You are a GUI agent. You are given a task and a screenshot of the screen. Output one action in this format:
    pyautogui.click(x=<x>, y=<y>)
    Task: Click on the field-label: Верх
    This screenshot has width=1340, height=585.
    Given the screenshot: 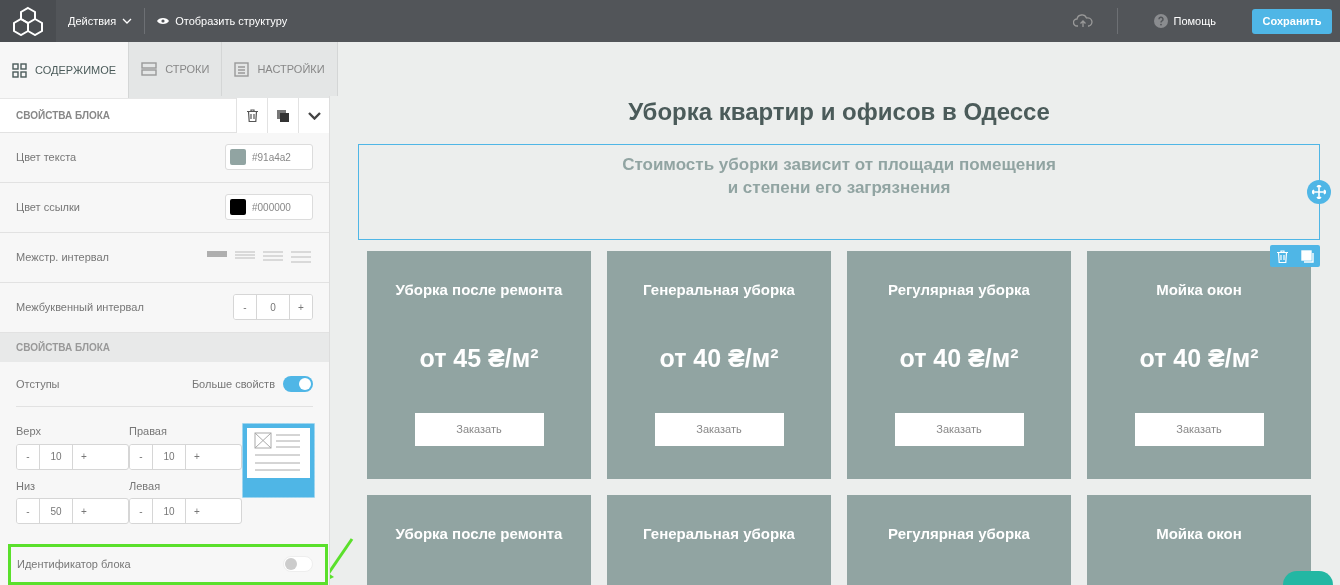 What is the action you would take?
    pyautogui.click(x=29, y=432)
    